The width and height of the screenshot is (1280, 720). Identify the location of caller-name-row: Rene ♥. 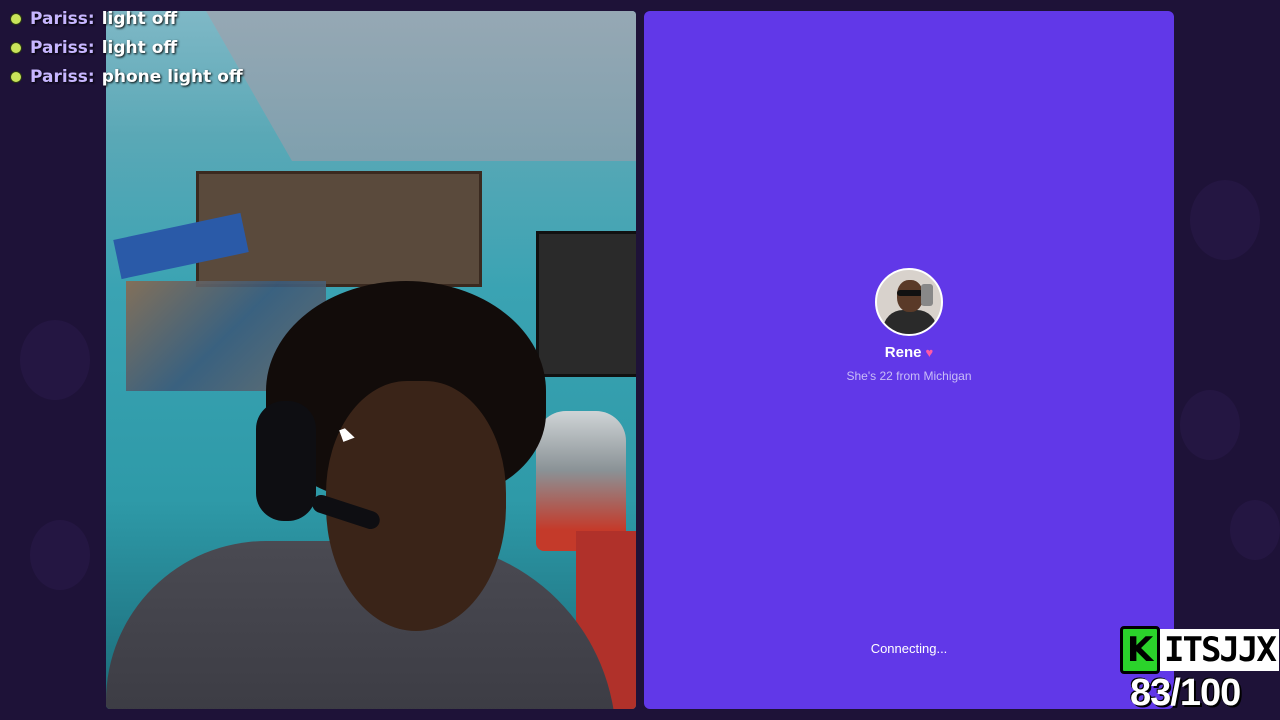
(909, 352).